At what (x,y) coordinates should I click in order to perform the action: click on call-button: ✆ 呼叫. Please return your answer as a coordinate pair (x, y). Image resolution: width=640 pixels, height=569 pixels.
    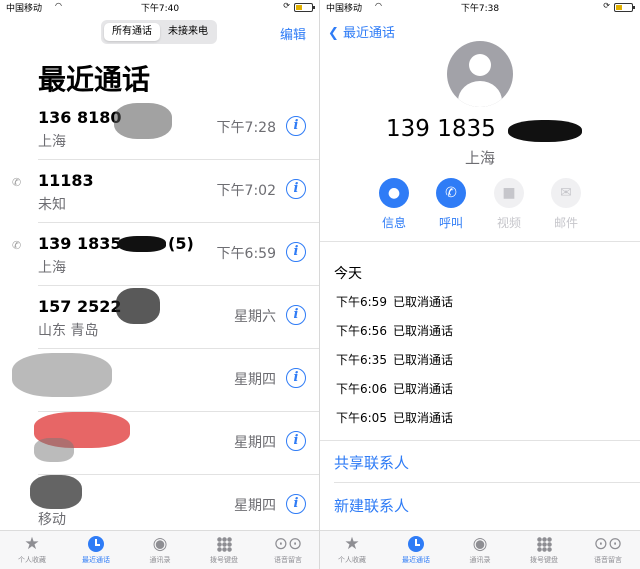
    Looking at the image, I should click on (451, 204).